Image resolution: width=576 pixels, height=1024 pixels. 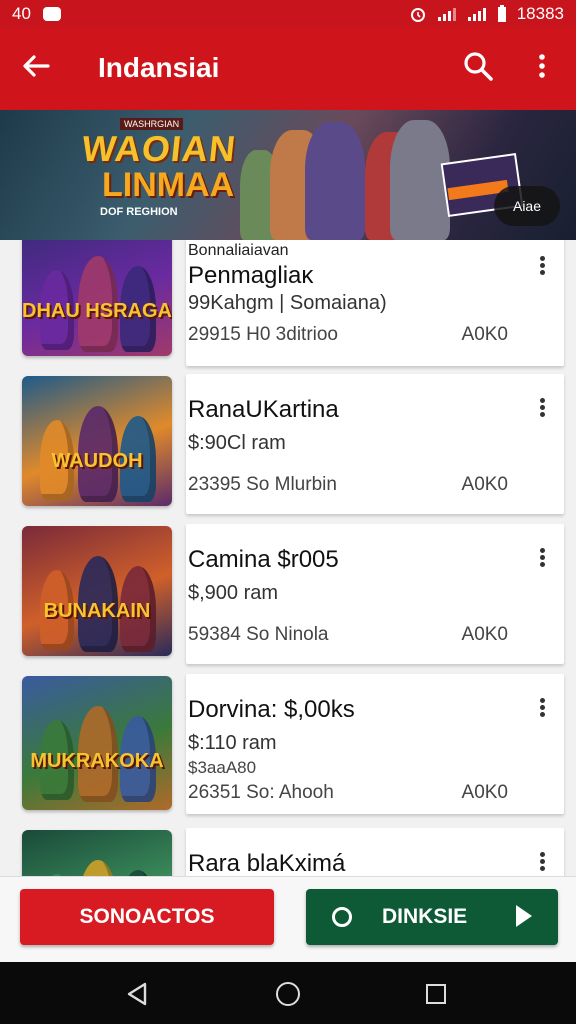 I want to click on system-nav-bar, so click(x=288, y=993).